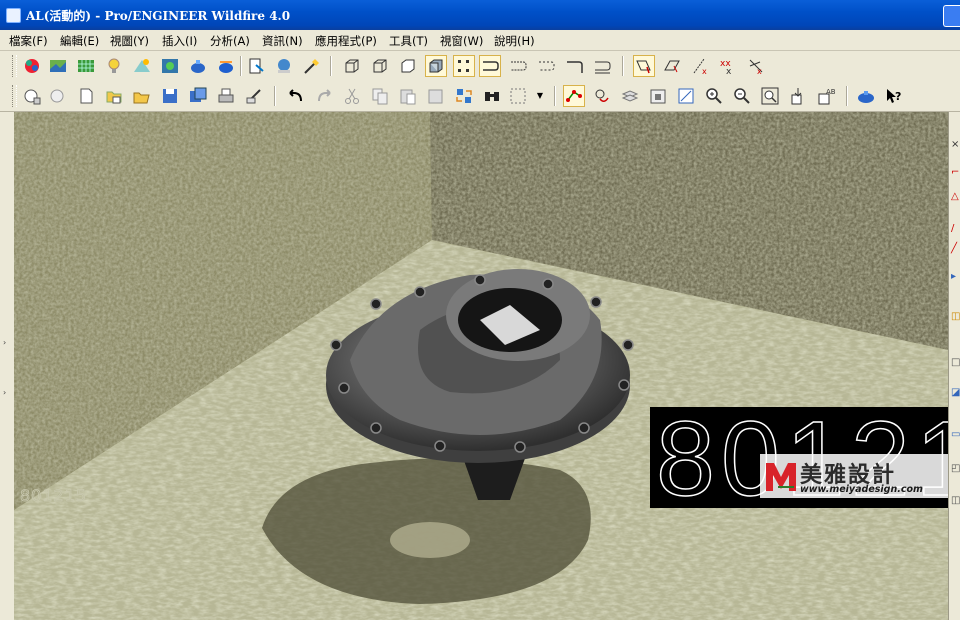 This screenshot has height=620, width=960. What do you see at coordinates (770, 96) in the screenshot?
I see `zoom-fit-icon` at bounding box center [770, 96].